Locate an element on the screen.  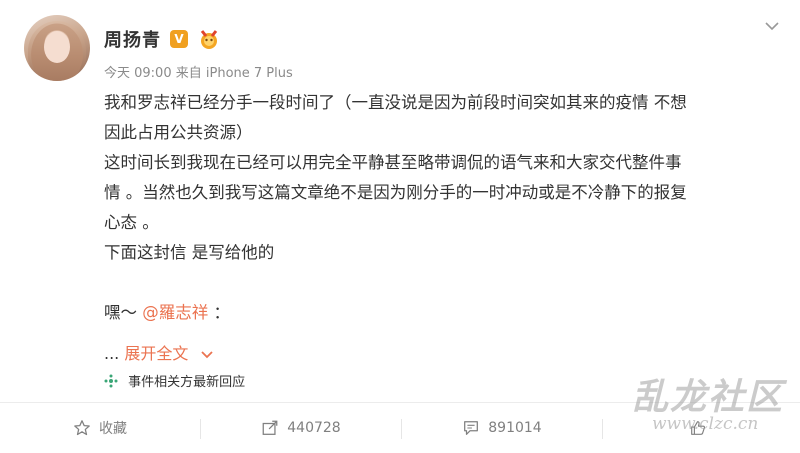
watermark: 乱龙社区 is located at coordinates (708, 397).